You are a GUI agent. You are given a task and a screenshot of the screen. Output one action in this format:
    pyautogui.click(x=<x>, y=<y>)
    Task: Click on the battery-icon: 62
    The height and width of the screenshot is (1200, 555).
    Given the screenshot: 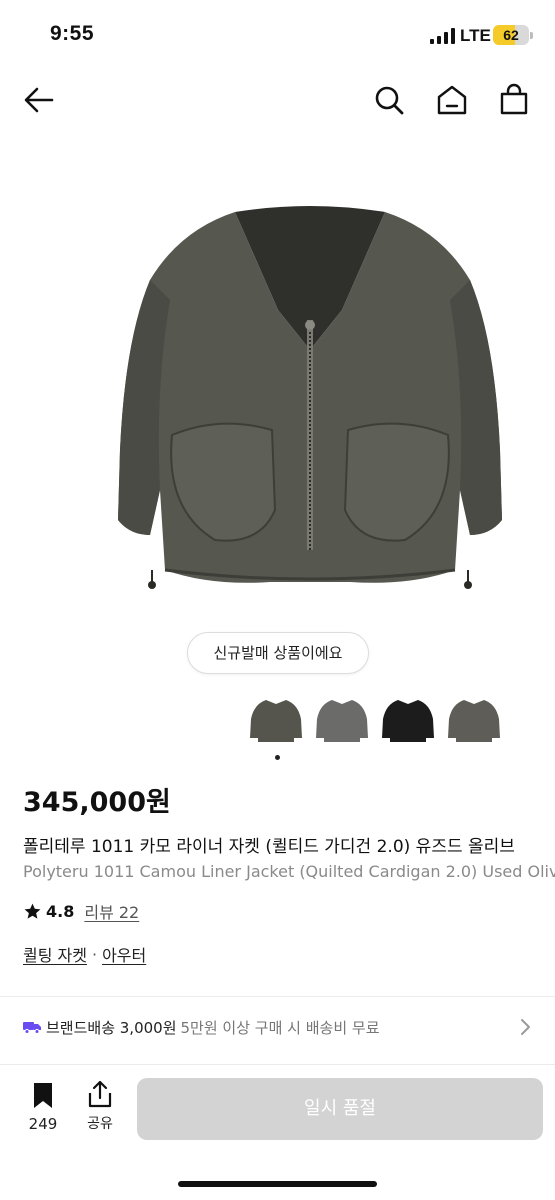 What is the action you would take?
    pyautogui.click(x=513, y=35)
    